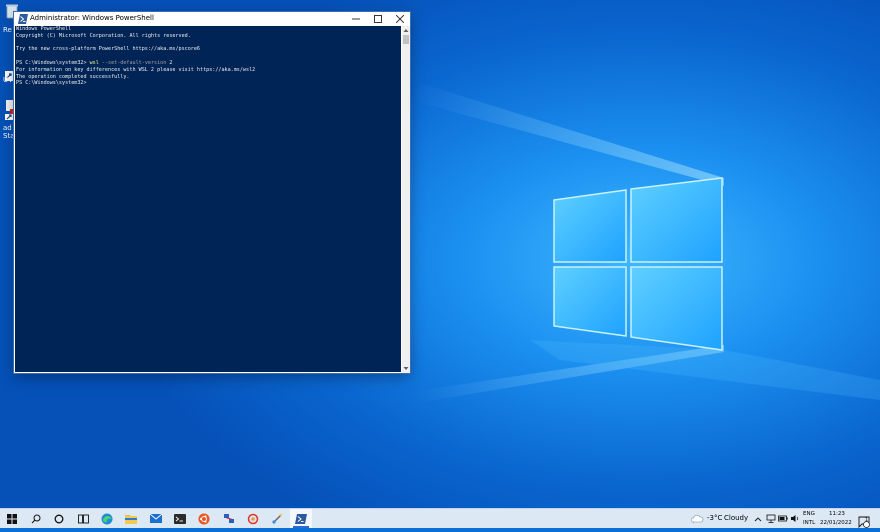 The height and width of the screenshot is (532, 880). I want to click on search-icon, so click(36, 518).